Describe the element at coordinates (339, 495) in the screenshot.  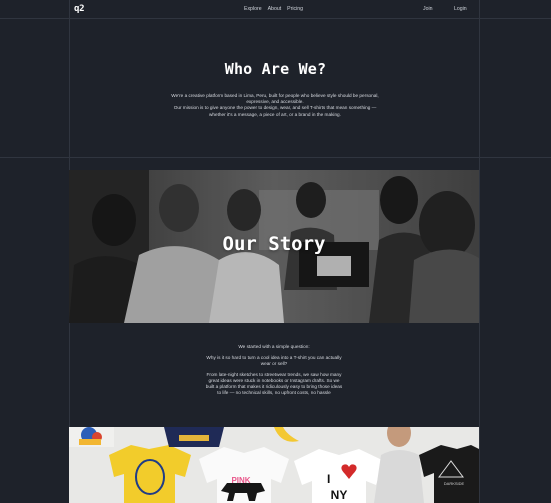
I see `shirt-text-ny: NY` at that location.